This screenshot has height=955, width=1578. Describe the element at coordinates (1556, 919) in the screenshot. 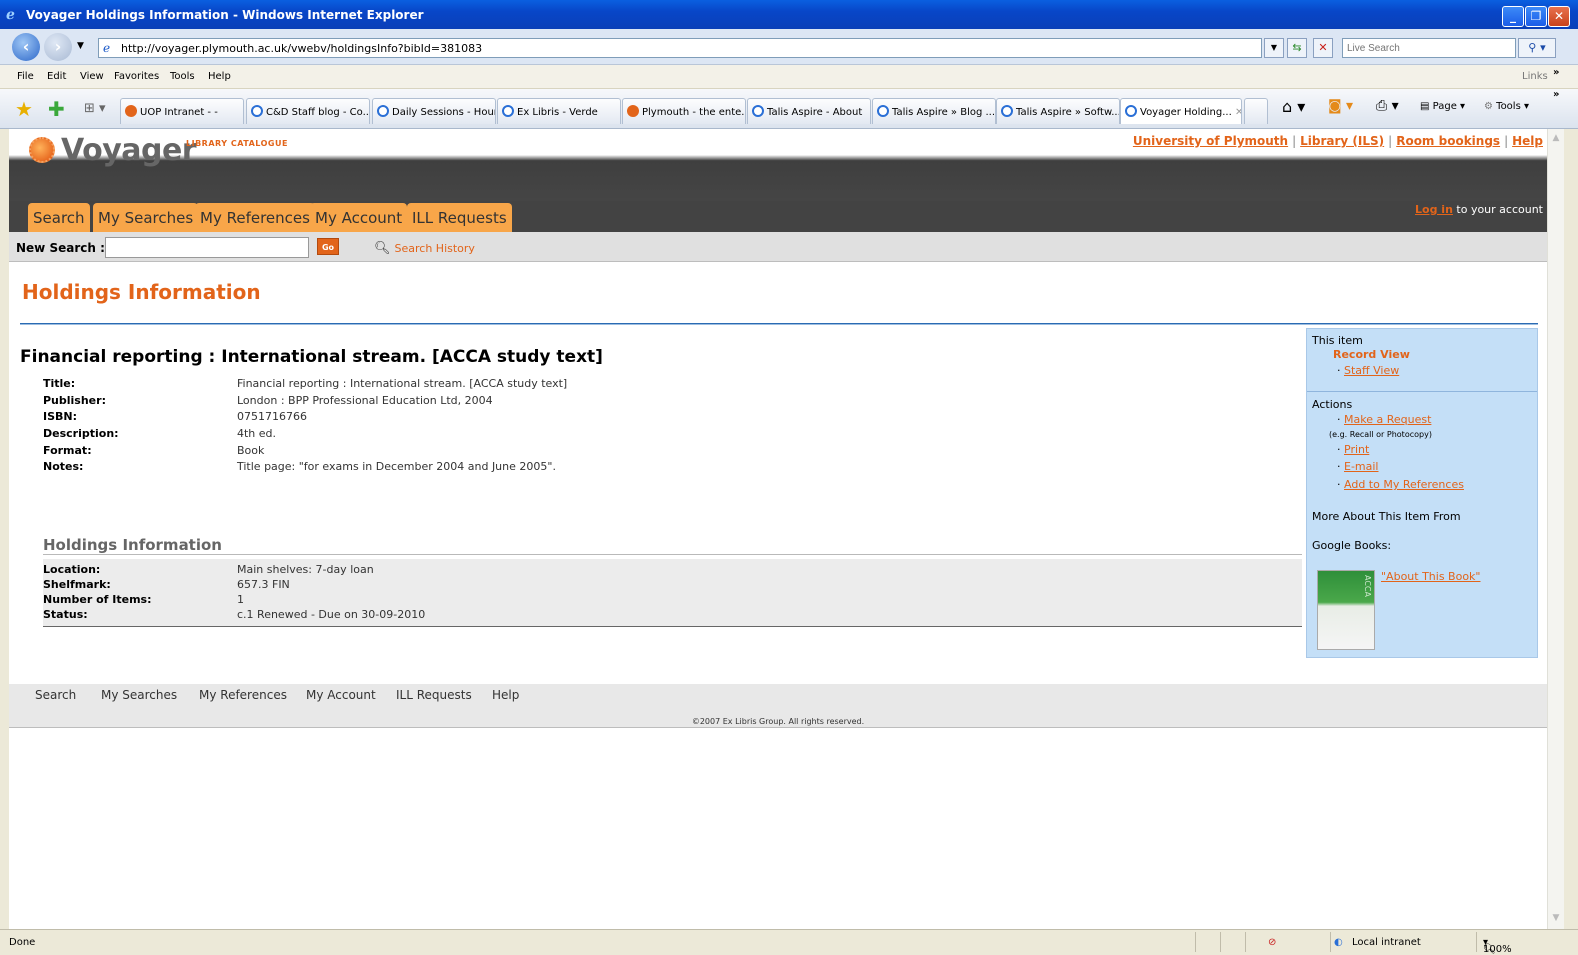

I see `scroll-down-icon: ▼` at that location.